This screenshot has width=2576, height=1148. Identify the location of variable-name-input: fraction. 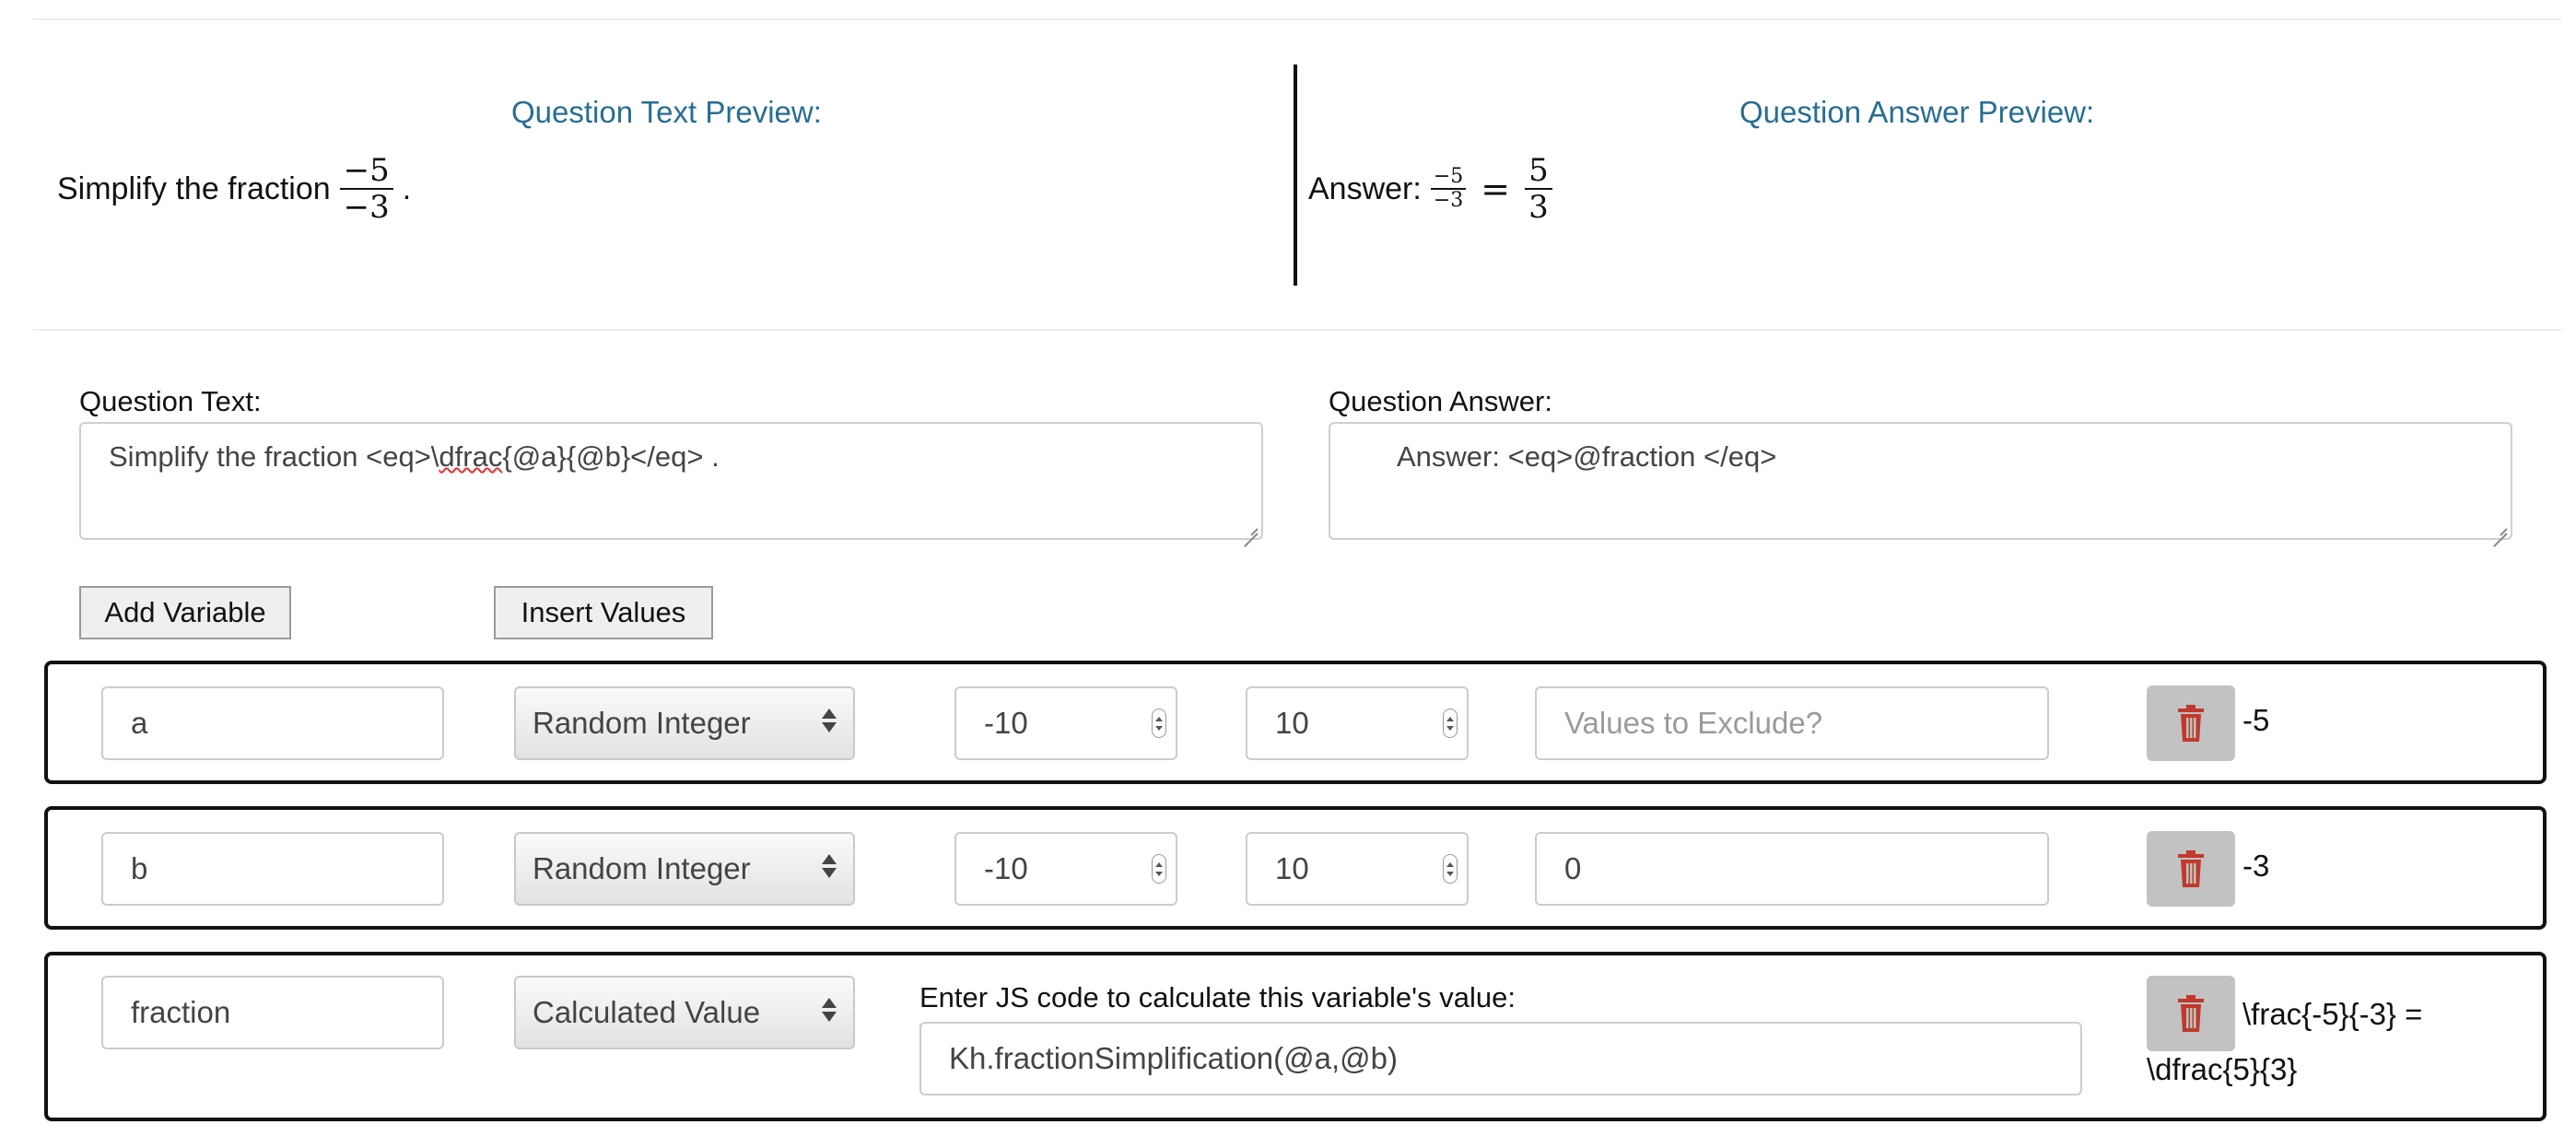
(272, 1013).